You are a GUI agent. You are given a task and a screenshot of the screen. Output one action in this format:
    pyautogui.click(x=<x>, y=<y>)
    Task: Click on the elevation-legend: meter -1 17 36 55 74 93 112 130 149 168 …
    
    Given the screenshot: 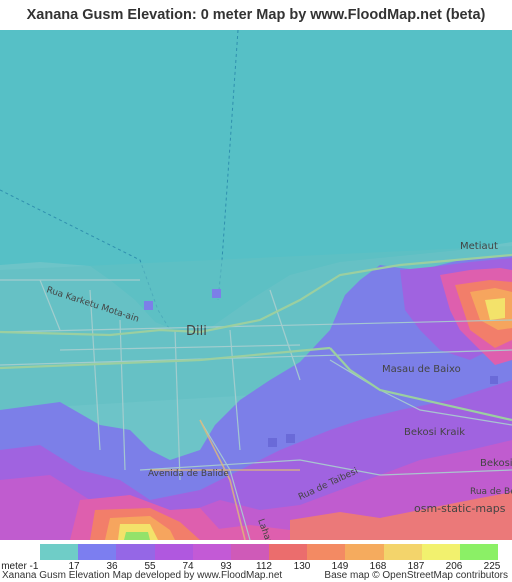 What is the action you would take?
    pyautogui.click(x=256, y=561)
    